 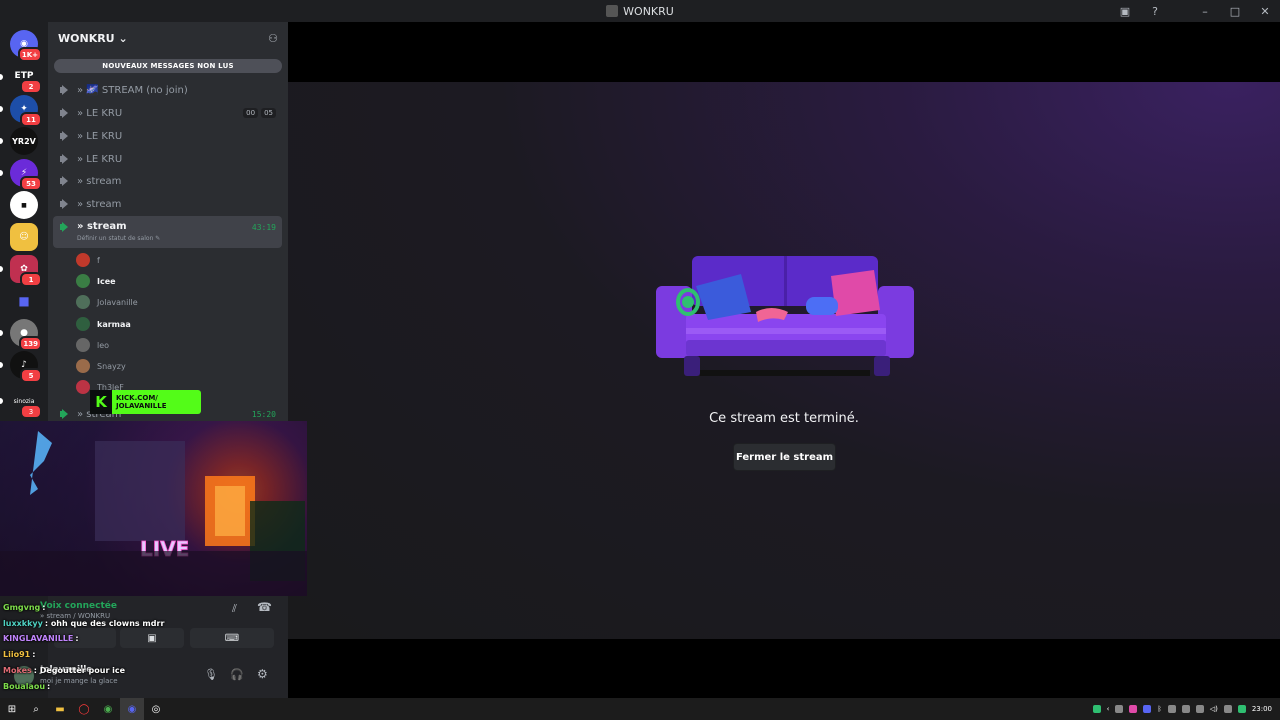 What do you see at coordinates (264, 607) in the screenshot?
I see `disconnect-icon: ☎` at bounding box center [264, 607].